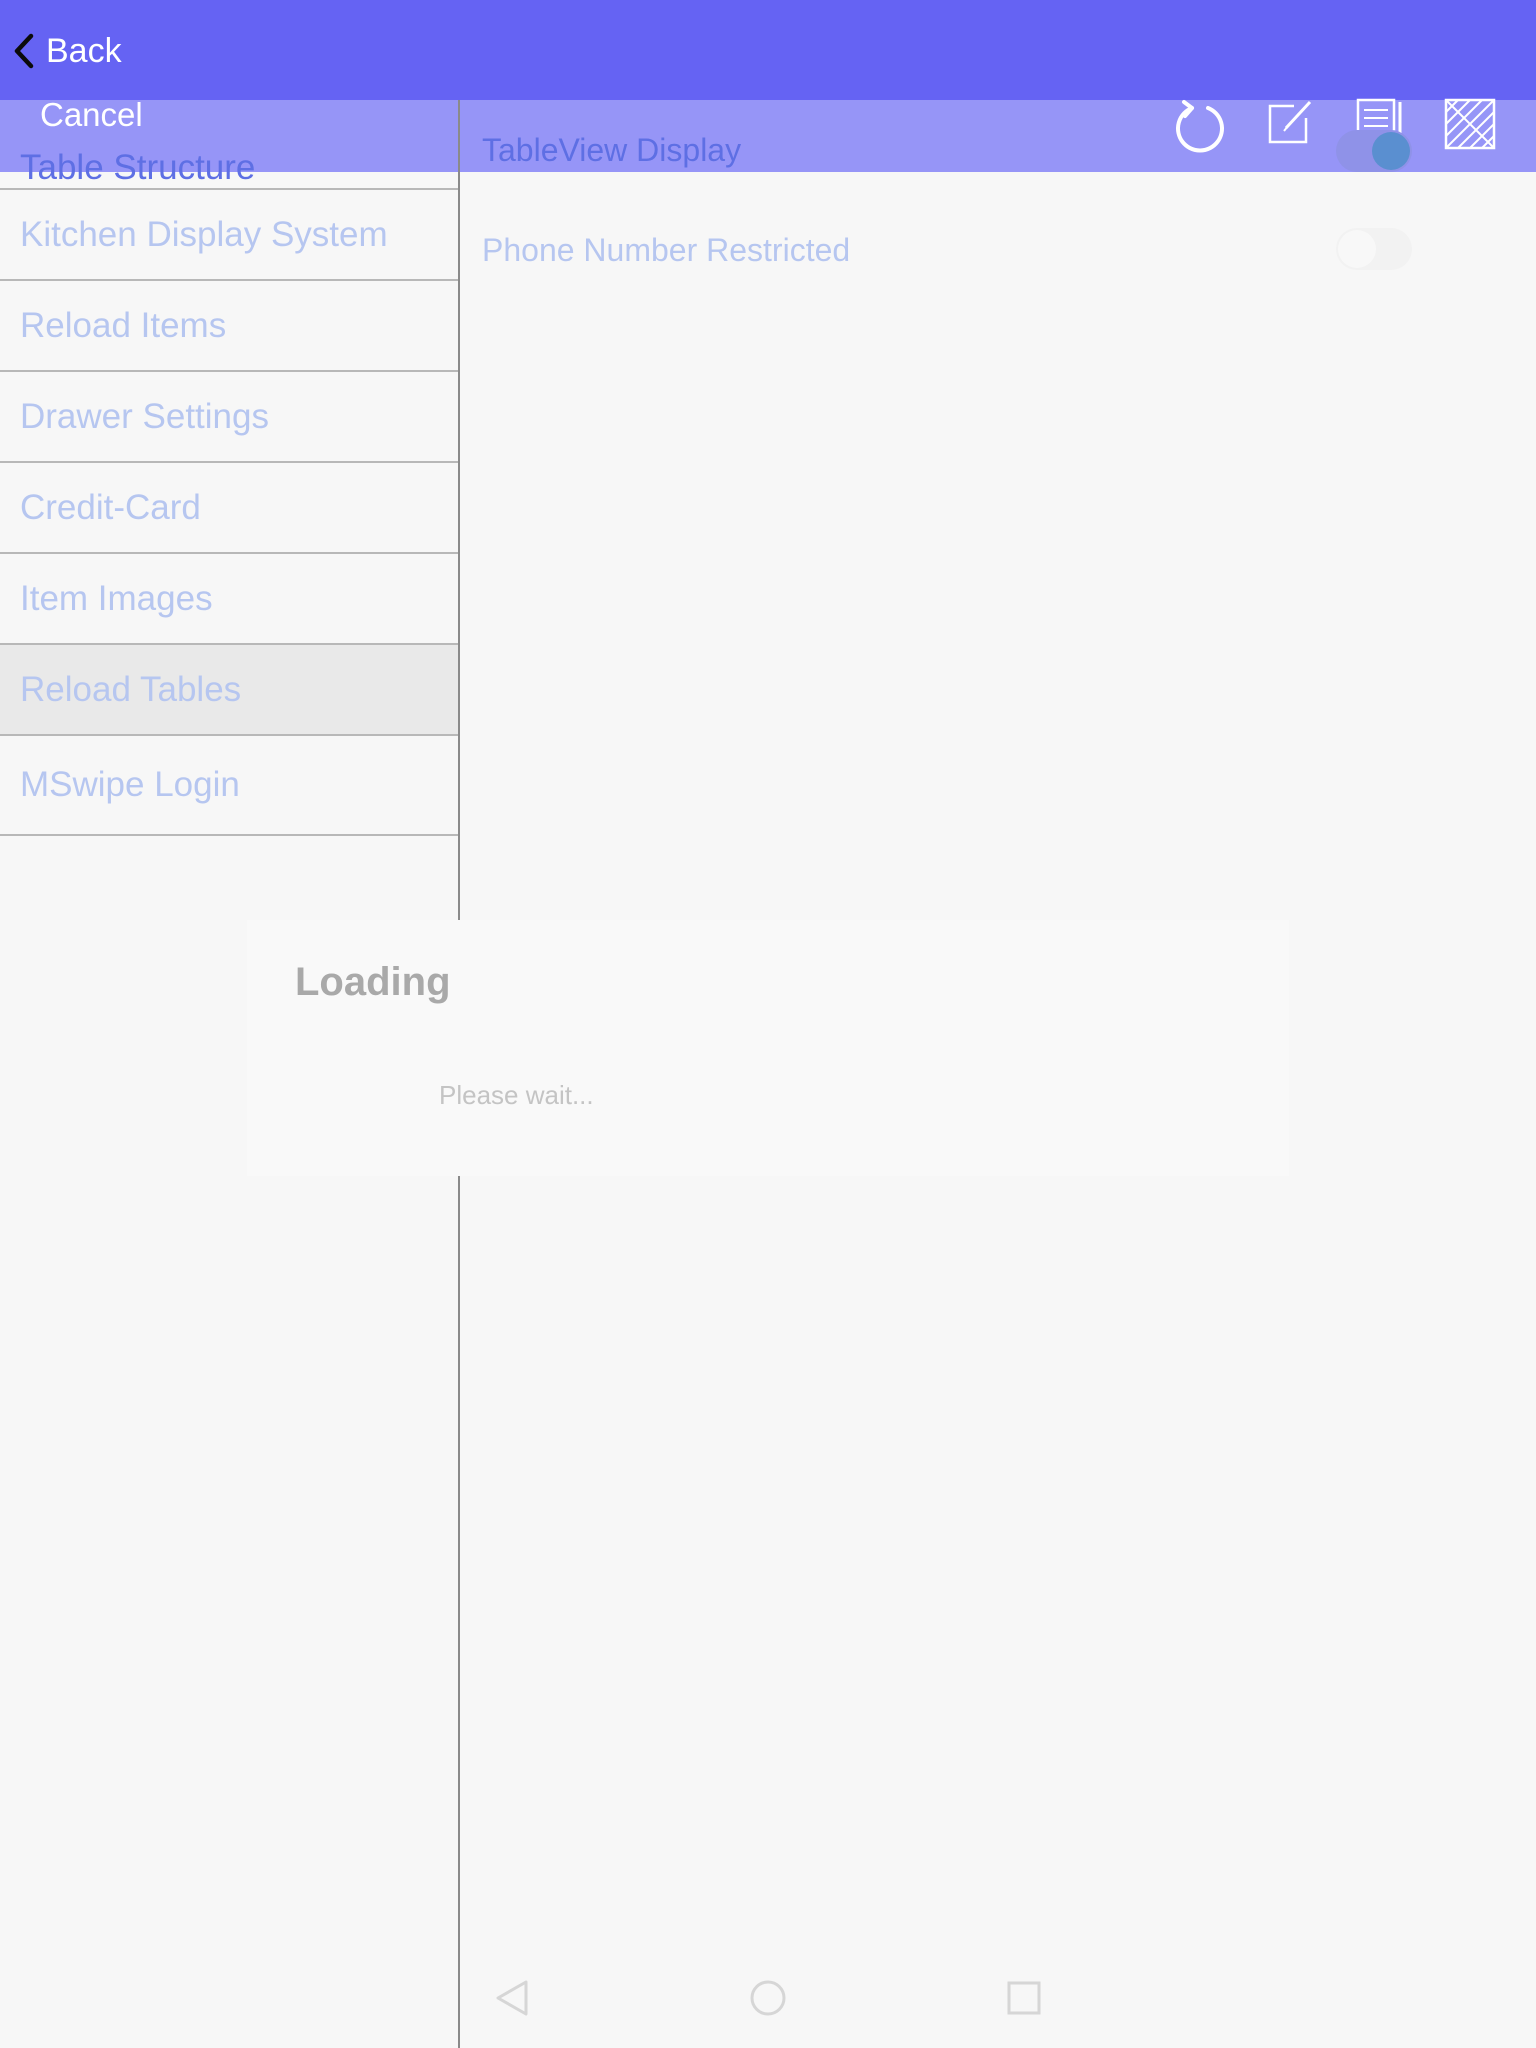 The width and height of the screenshot is (1536, 2048). I want to click on tableview-display-toggle, so click(1374, 151).